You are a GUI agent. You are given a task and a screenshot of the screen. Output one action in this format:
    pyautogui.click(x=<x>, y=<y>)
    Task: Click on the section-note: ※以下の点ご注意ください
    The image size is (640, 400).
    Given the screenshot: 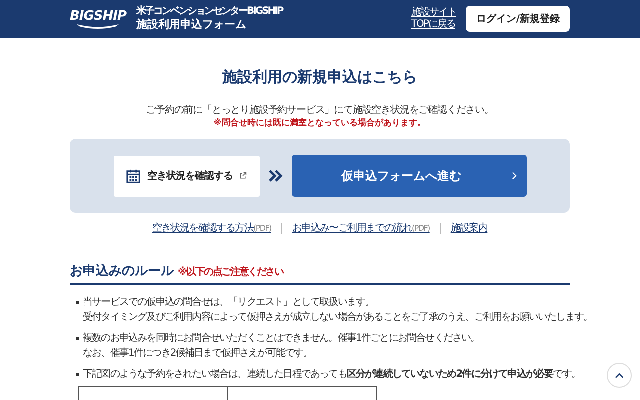 What is the action you would take?
    pyautogui.click(x=231, y=272)
    